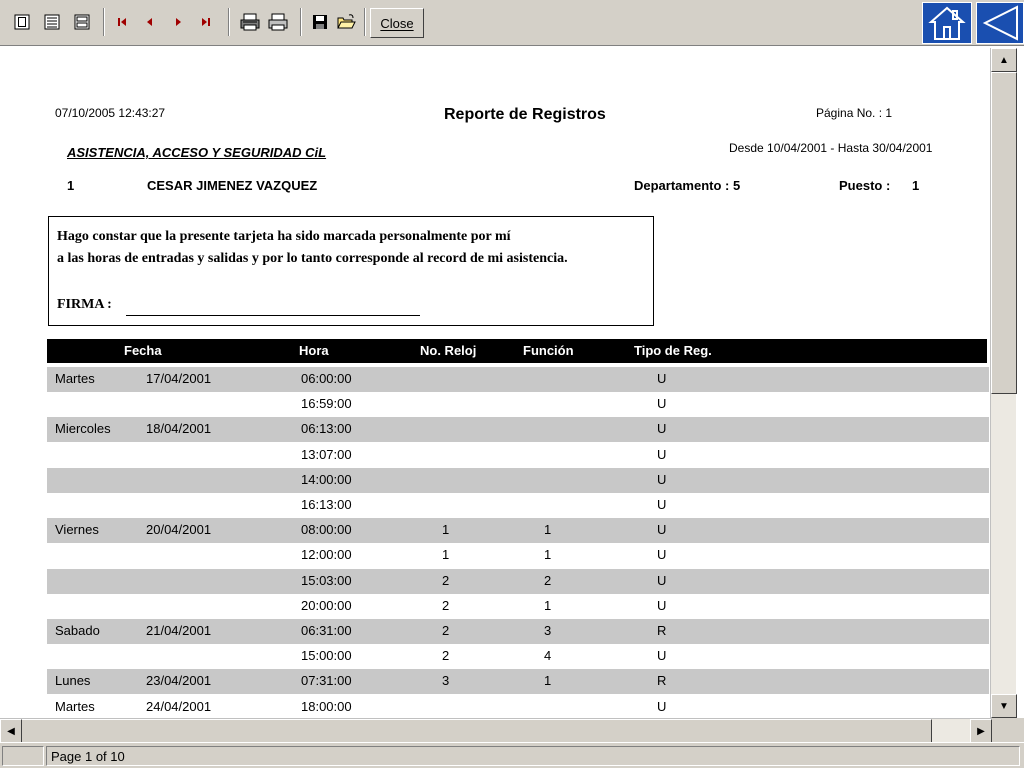 Image resolution: width=1024 pixels, height=768 pixels. What do you see at coordinates (1008, 730) in the screenshot?
I see `scrollbar-corner` at bounding box center [1008, 730].